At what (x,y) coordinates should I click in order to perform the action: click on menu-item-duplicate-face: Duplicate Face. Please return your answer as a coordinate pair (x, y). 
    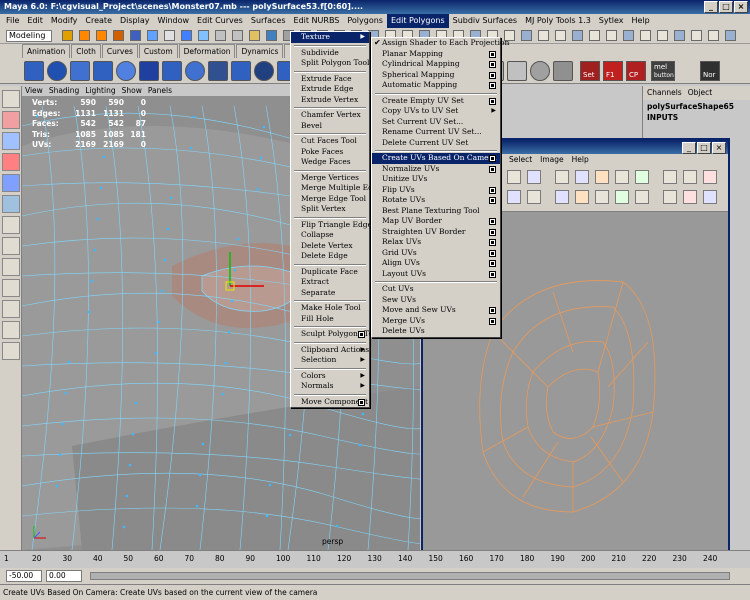
    Looking at the image, I should click on (330, 272).